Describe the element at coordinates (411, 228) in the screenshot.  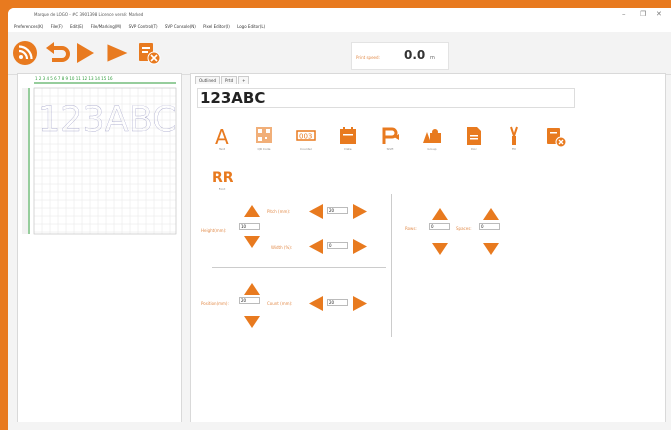
I see `rows-label: Rows:` at that location.